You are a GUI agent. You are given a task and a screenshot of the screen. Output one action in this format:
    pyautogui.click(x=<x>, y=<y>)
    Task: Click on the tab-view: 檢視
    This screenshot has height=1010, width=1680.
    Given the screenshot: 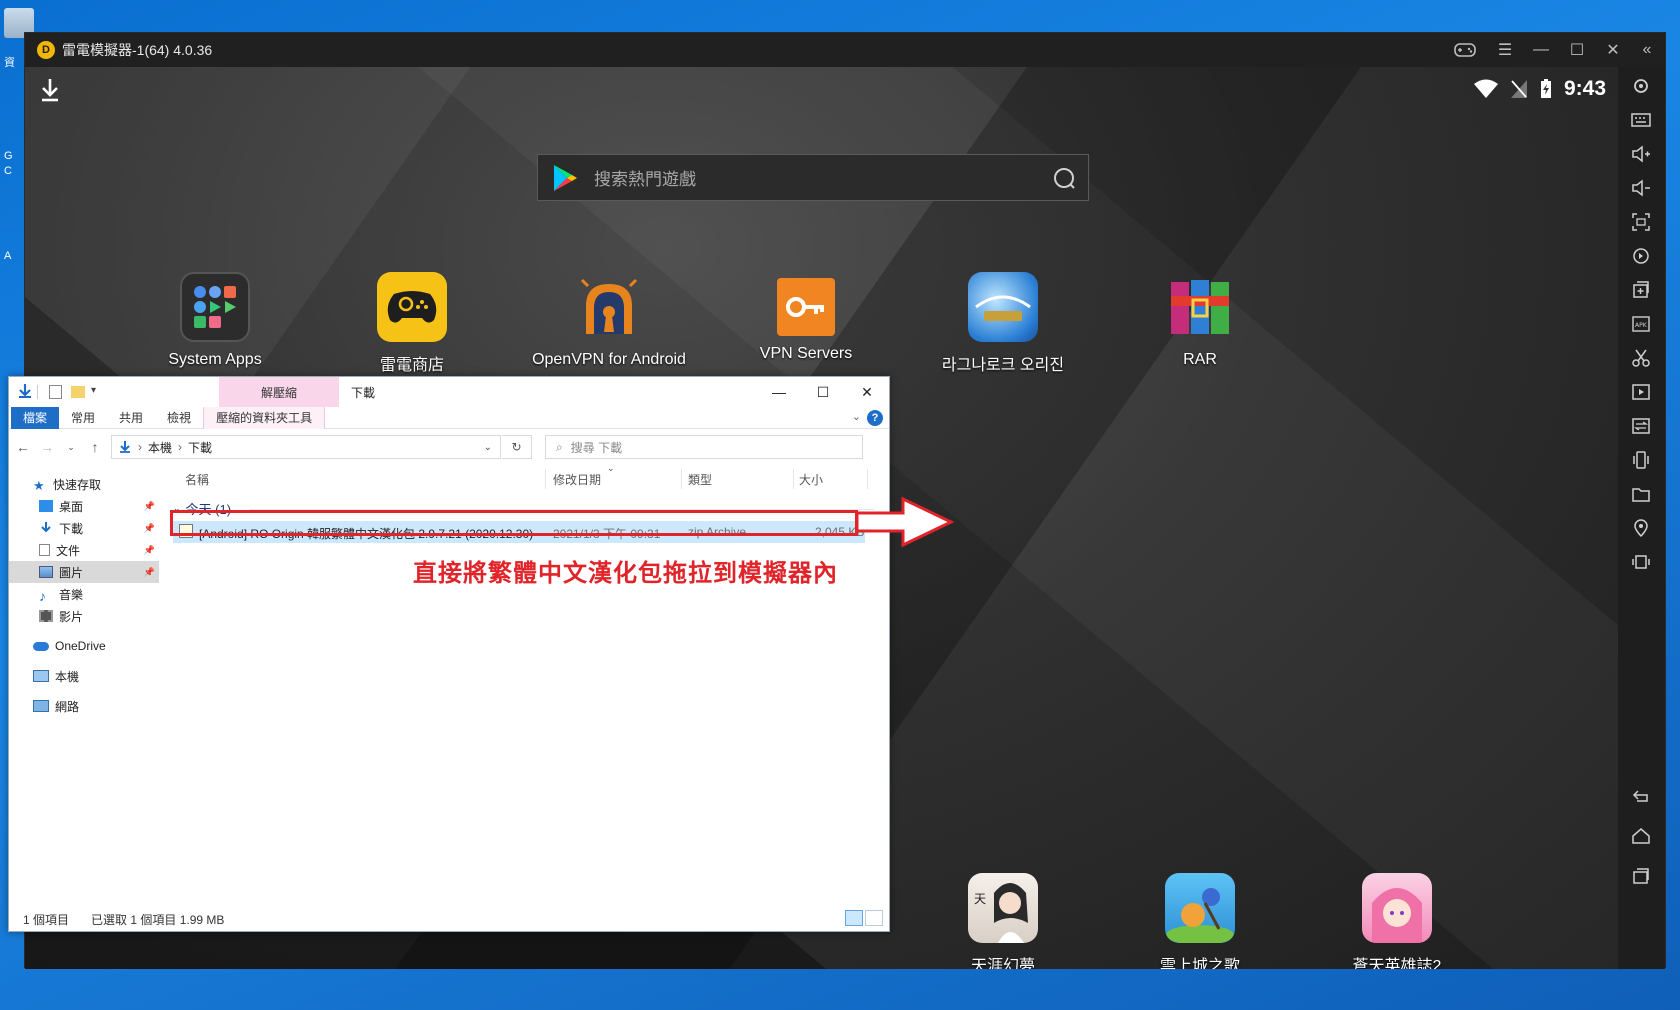 What is the action you would take?
    pyautogui.click(x=179, y=418)
    